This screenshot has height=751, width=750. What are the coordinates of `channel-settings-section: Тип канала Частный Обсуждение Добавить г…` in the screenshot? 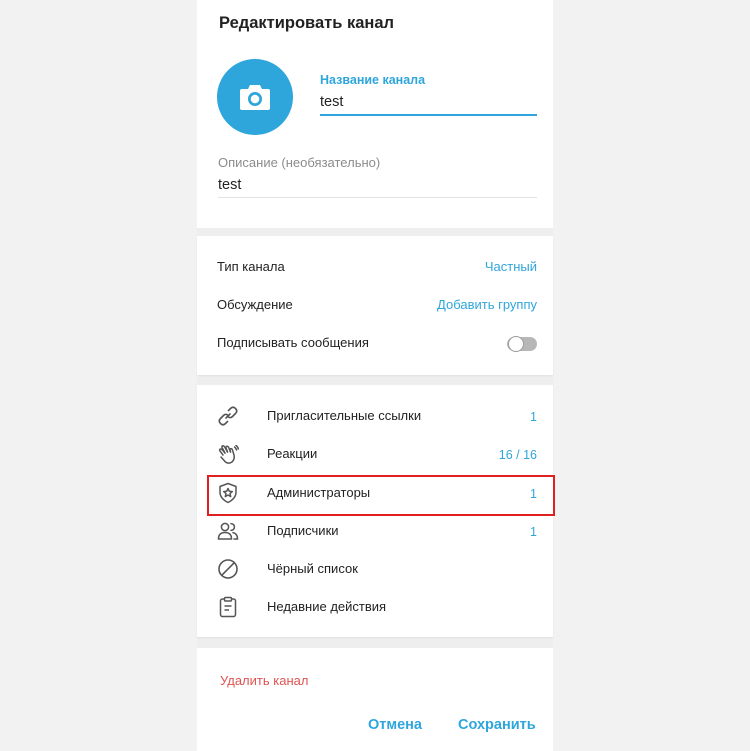 It's located at (375, 305).